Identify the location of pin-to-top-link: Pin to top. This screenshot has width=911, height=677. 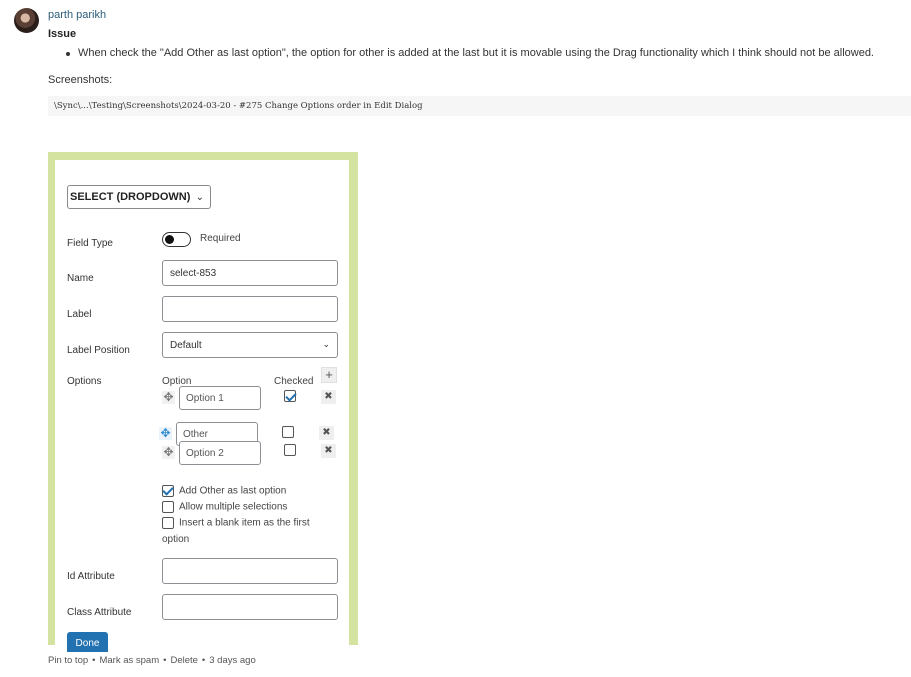
(68, 660).